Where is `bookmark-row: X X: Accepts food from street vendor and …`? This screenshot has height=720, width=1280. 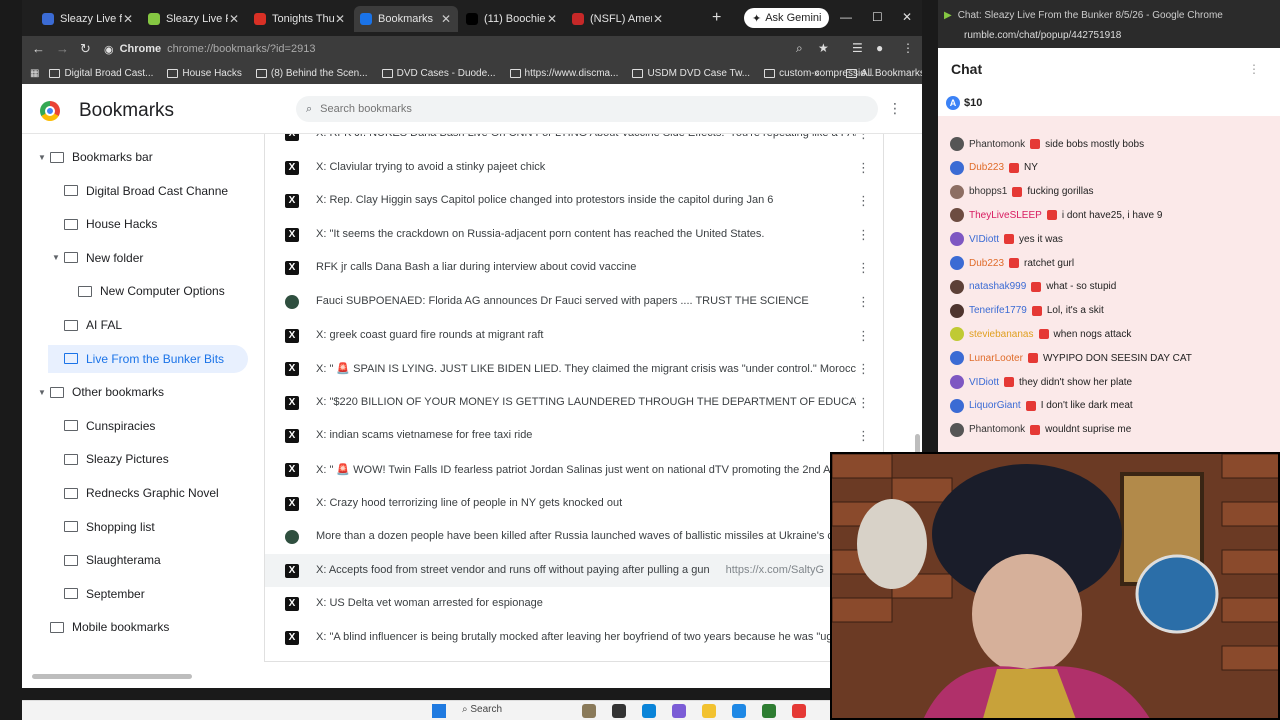
bookmark-row: X X: Accepts food from street vendor and … is located at coordinates (574, 570).